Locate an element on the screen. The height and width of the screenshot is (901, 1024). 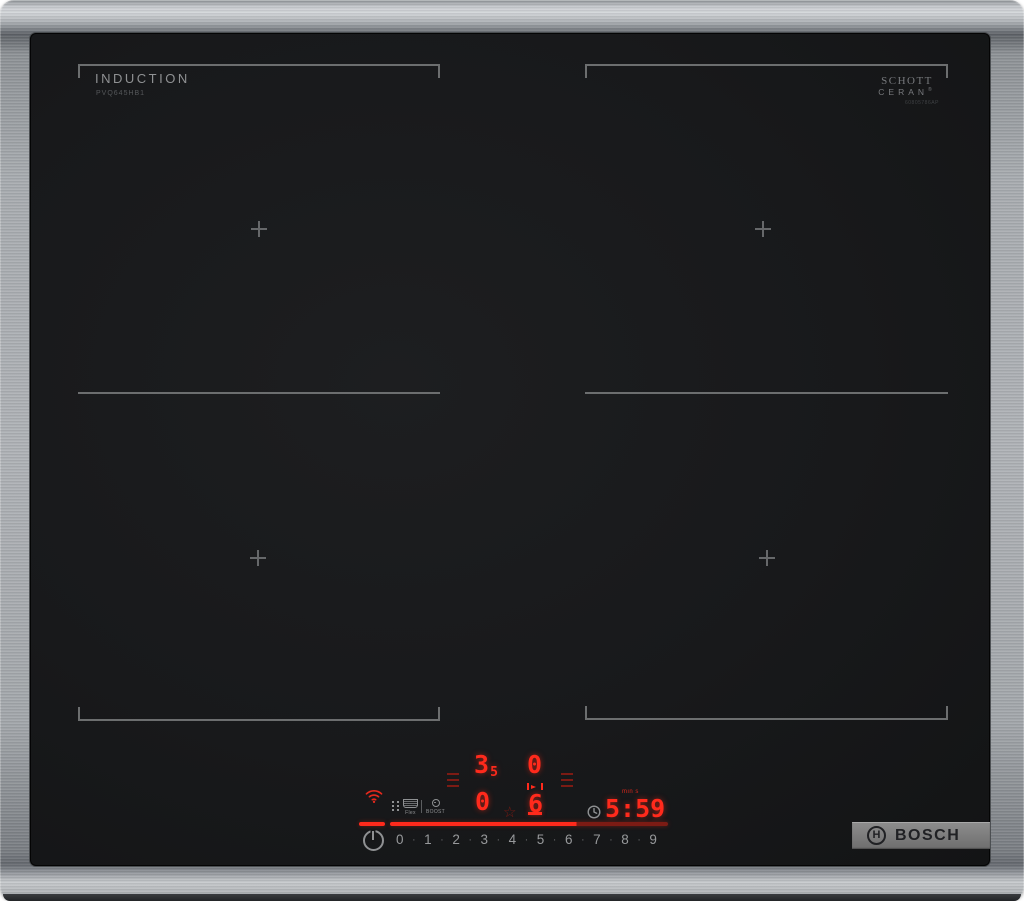
zone-divider-right is located at coordinates (766, 393).